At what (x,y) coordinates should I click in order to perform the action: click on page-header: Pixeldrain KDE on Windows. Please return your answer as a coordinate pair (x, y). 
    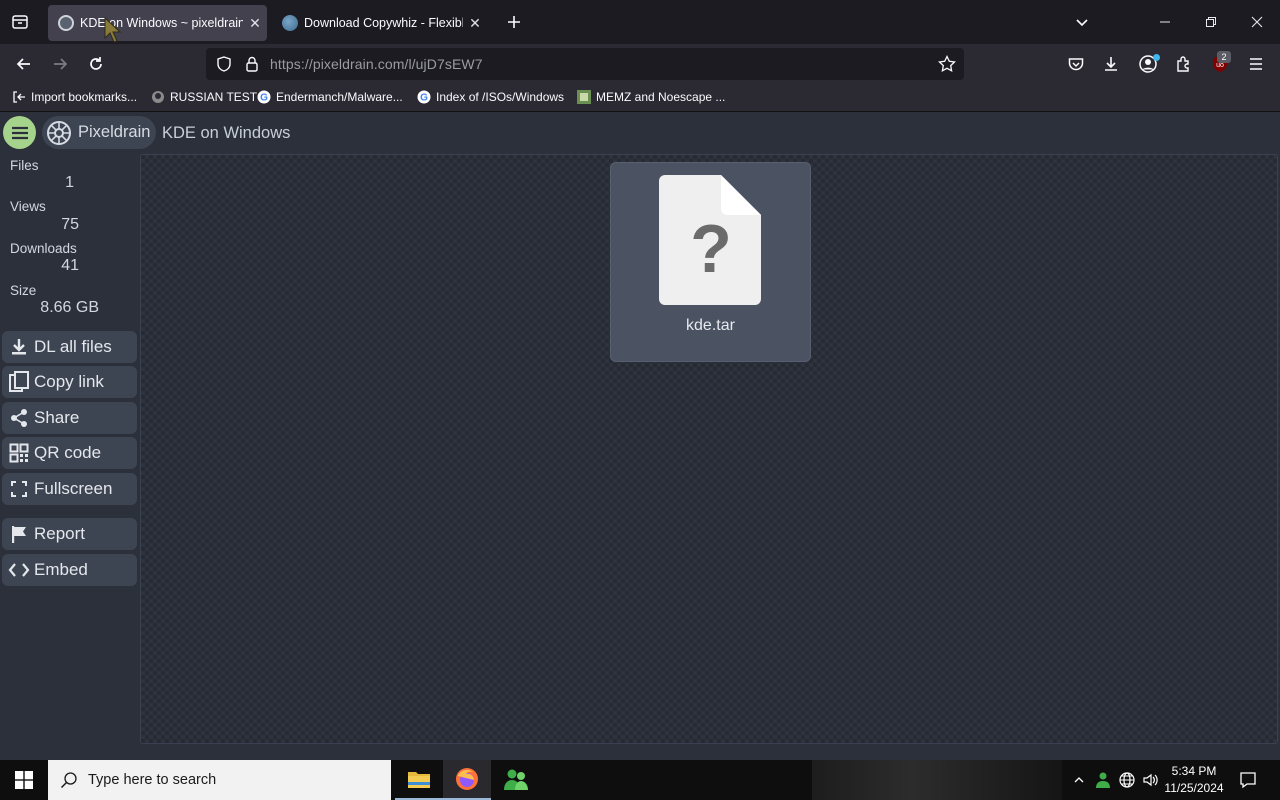
    Looking at the image, I should click on (640, 133).